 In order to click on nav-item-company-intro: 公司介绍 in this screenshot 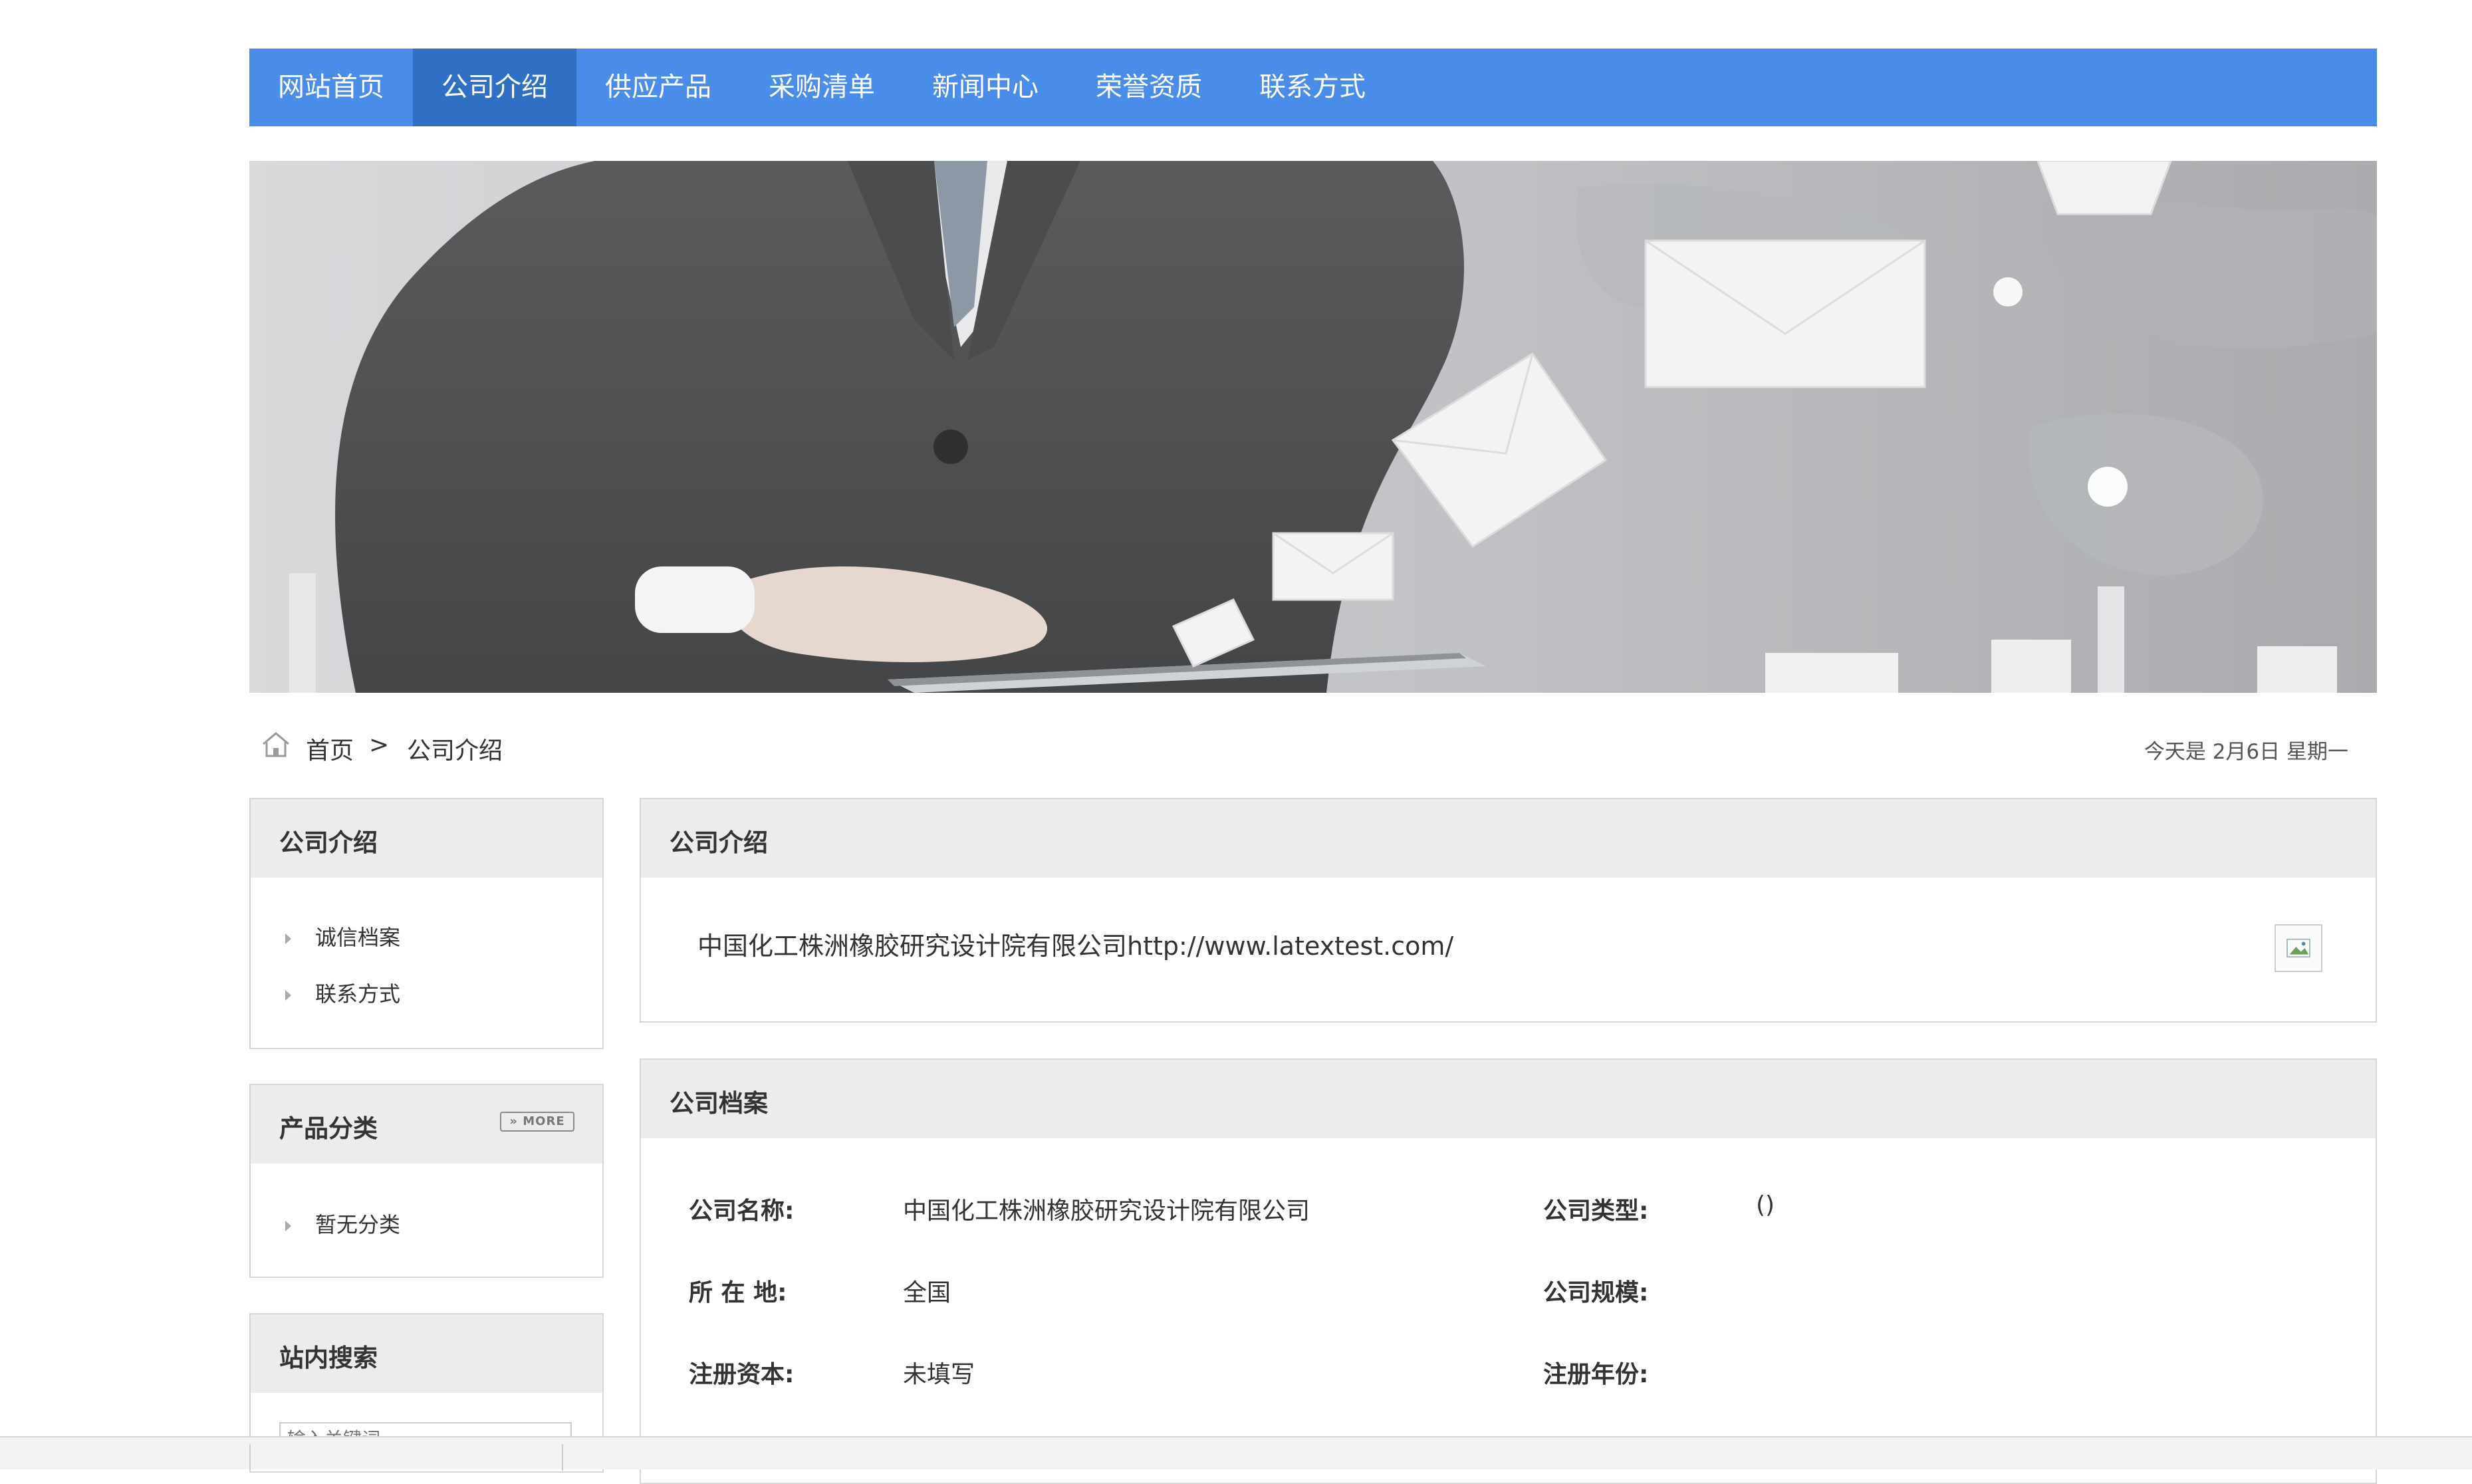, I will do `click(494, 87)`.